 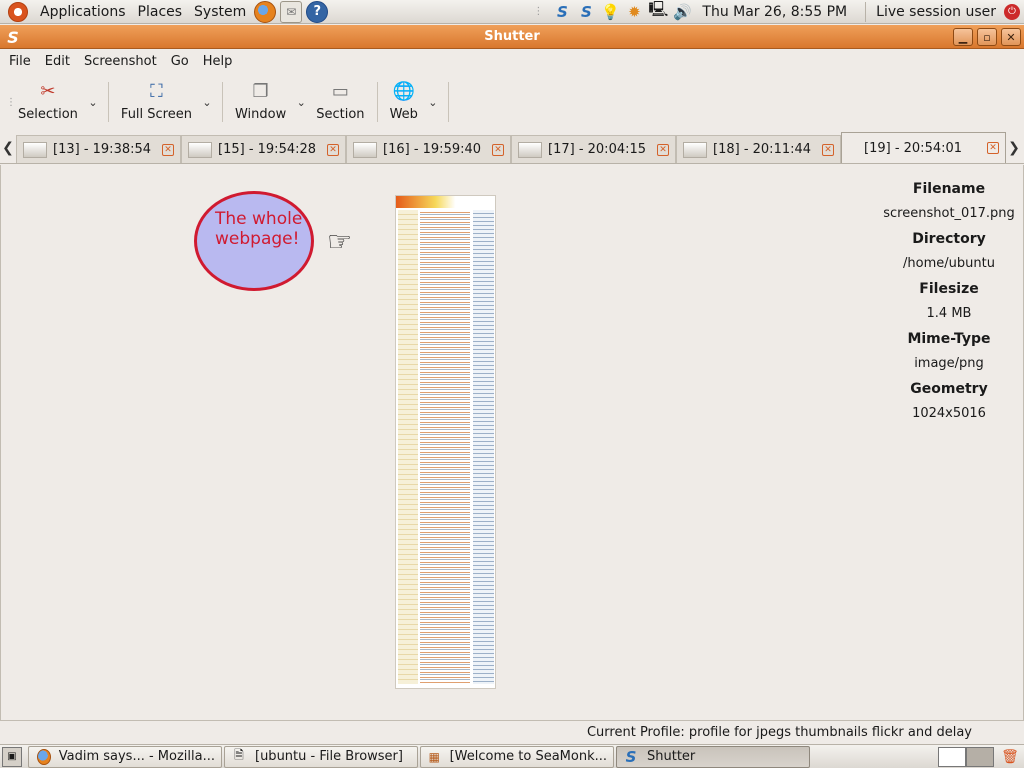 I want to click on tab-label: [13] - 19:38:54, so click(x=102, y=149).